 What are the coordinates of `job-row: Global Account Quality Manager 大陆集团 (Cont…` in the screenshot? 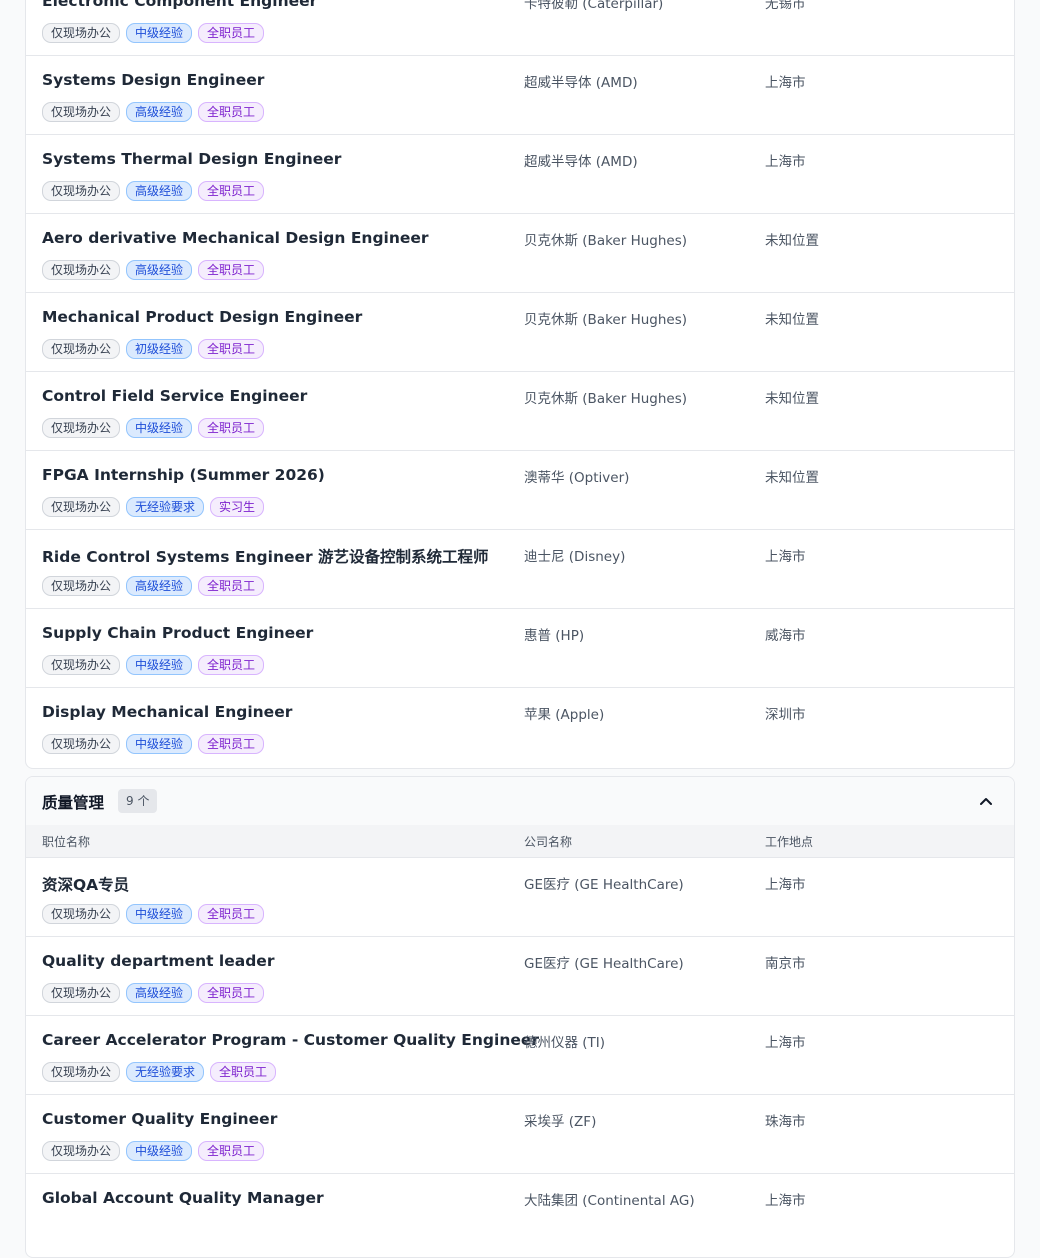 It's located at (520, 1213).